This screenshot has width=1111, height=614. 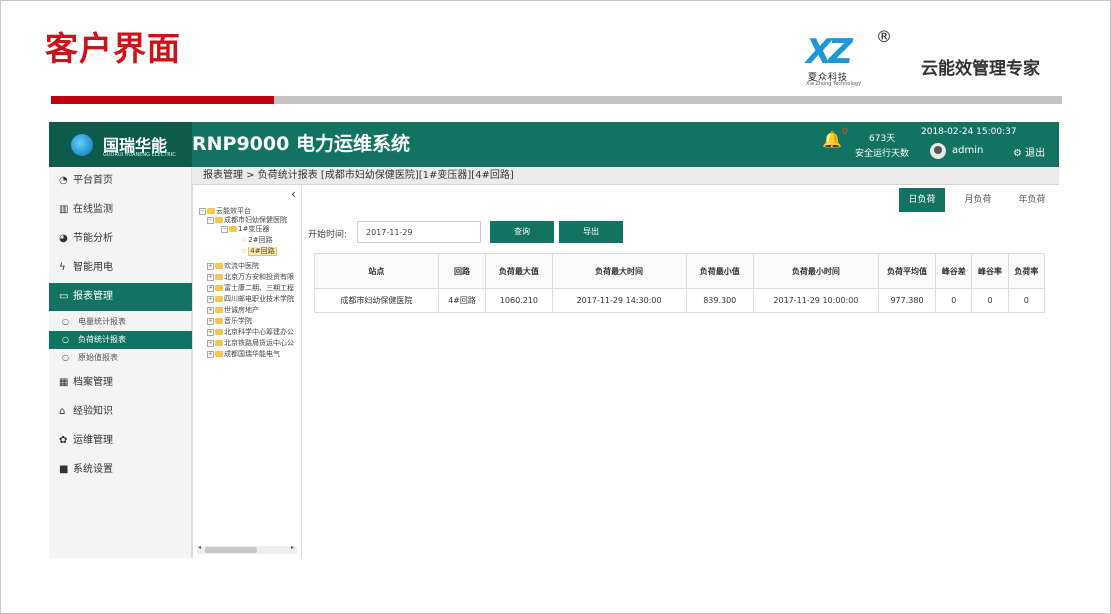 I want to click on cell-min-load: 839.300, so click(x=719, y=300).